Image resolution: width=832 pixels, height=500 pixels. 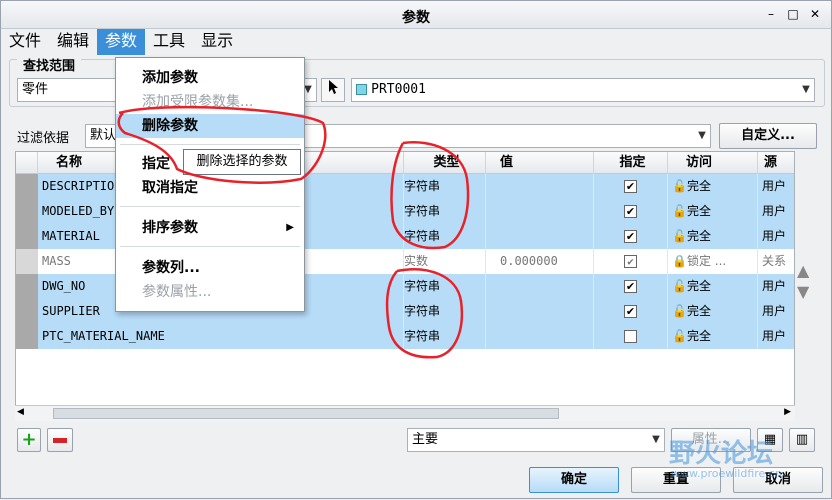 I want to click on watermark: 野火论坛 www.proewildfire.cn, so click(x=703, y=456).